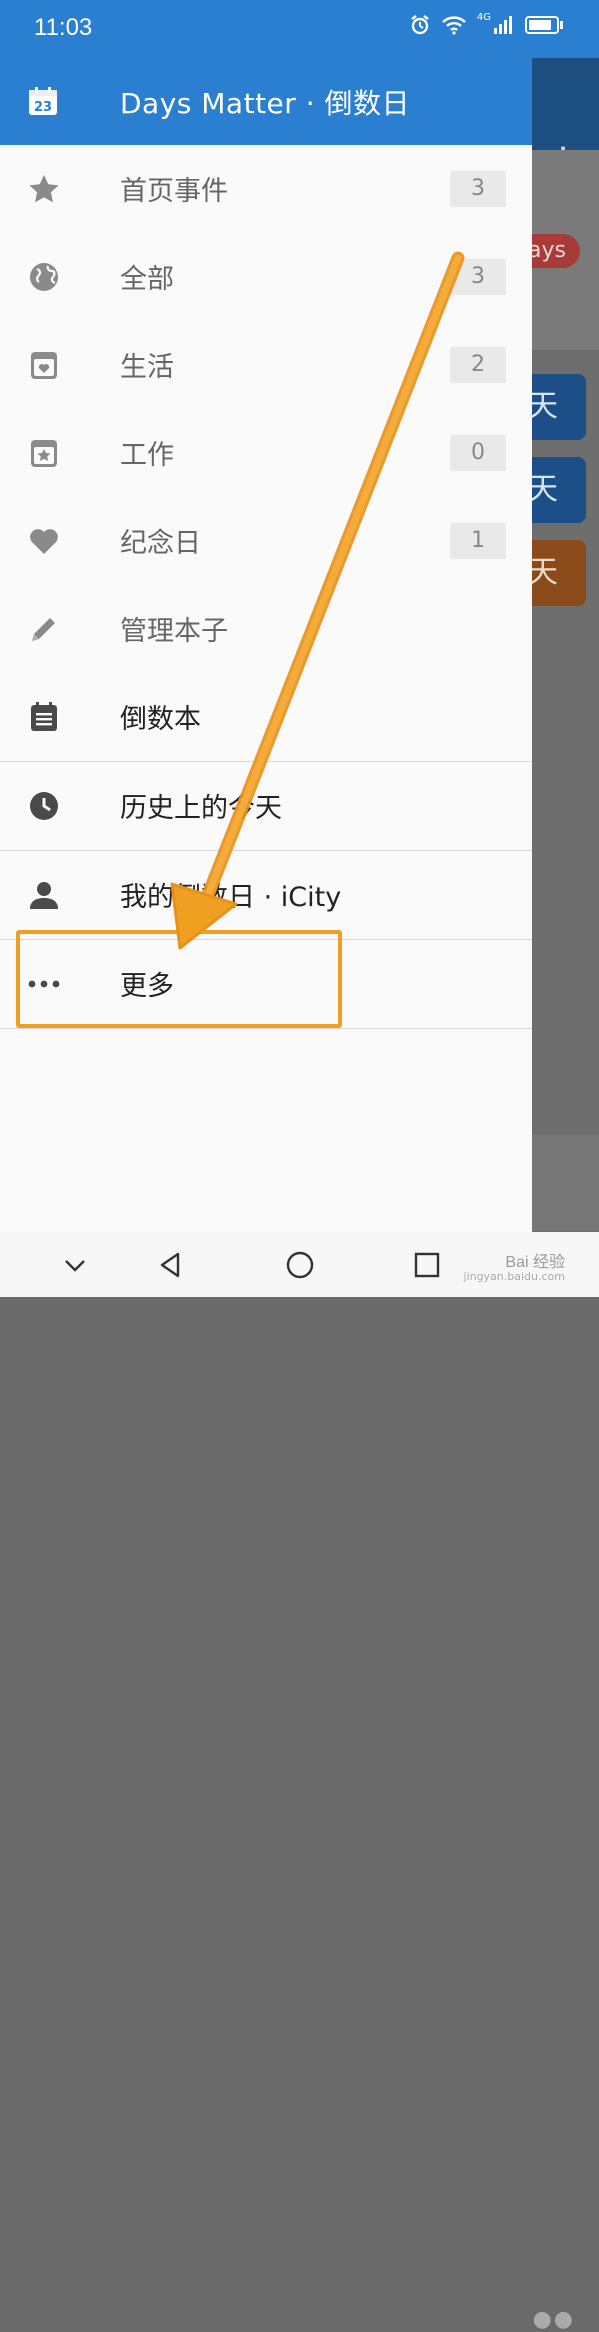 This screenshot has height=2332, width=599. Describe the element at coordinates (266, 365) in the screenshot. I see `drawer-item-life: 生活 2` at that location.